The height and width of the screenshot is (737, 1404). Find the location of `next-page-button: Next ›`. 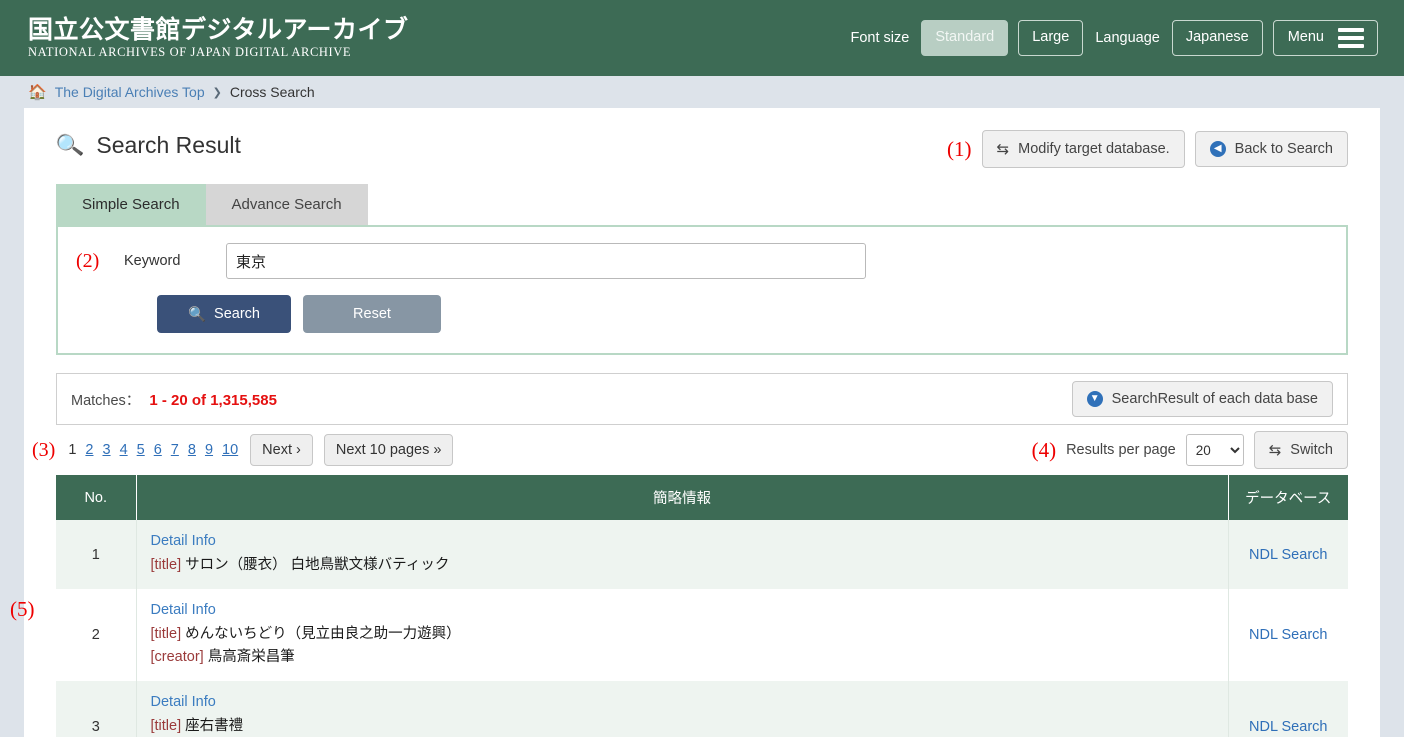

next-page-button: Next › is located at coordinates (281, 450).